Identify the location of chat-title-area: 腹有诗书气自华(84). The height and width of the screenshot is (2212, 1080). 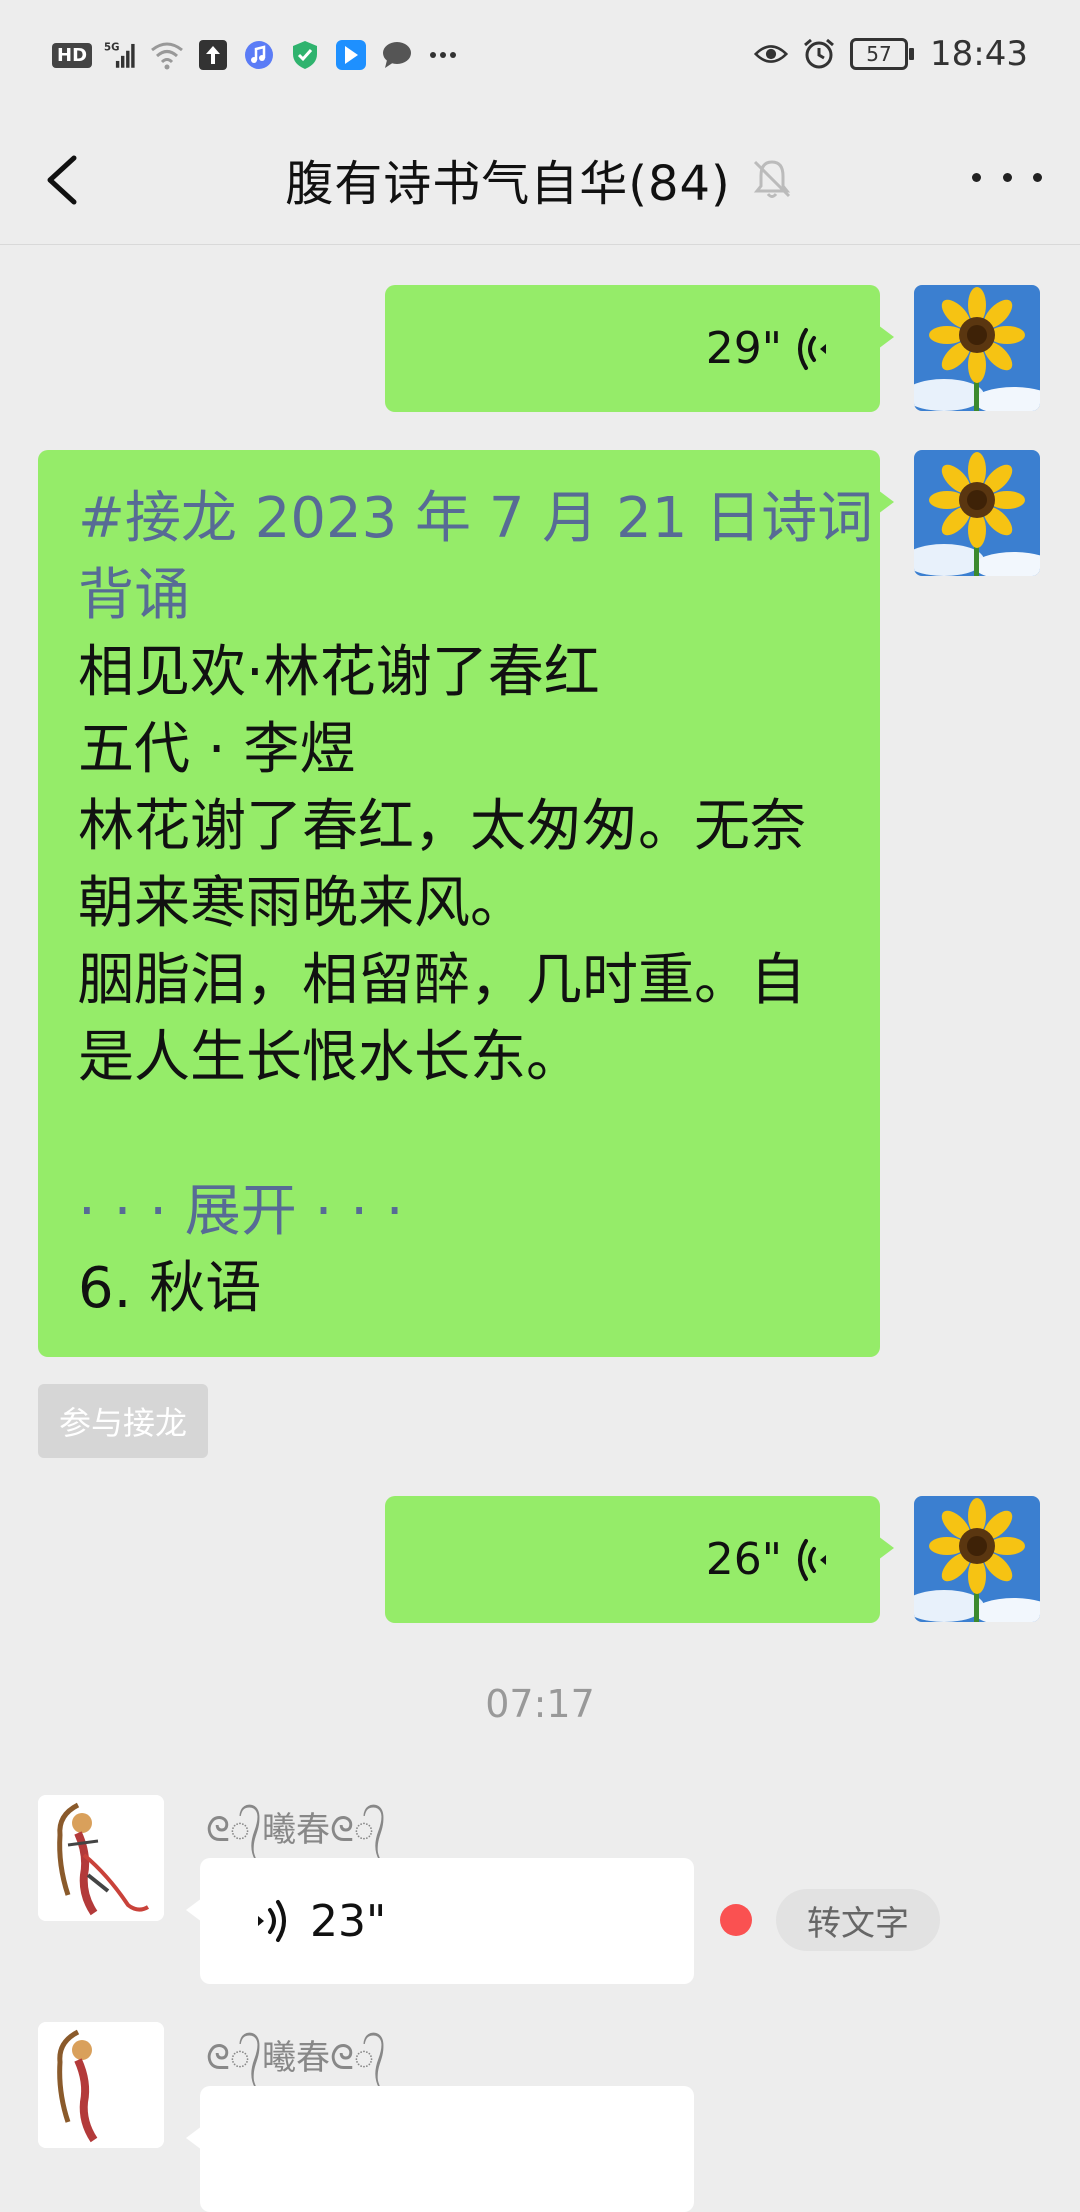
(540, 179).